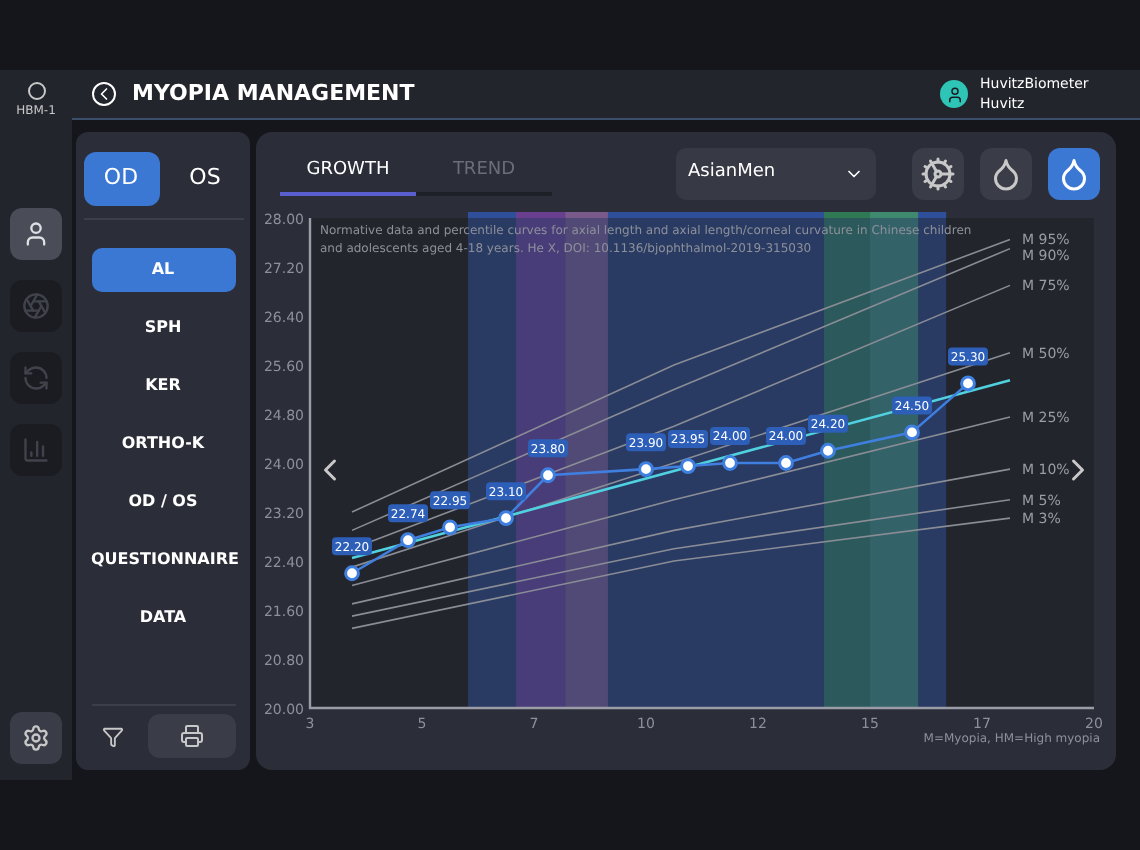 The height and width of the screenshot is (850, 1140). I want to click on eye-tab: OD, so click(121, 179).